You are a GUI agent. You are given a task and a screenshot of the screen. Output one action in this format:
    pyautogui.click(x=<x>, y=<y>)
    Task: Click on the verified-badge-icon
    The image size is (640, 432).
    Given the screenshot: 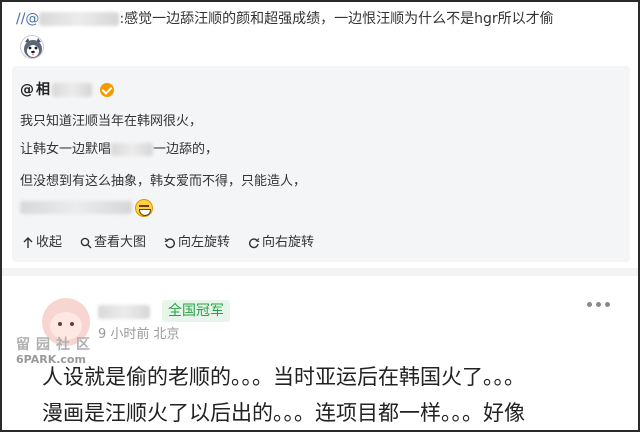 What is the action you would take?
    pyautogui.click(x=107, y=90)
    